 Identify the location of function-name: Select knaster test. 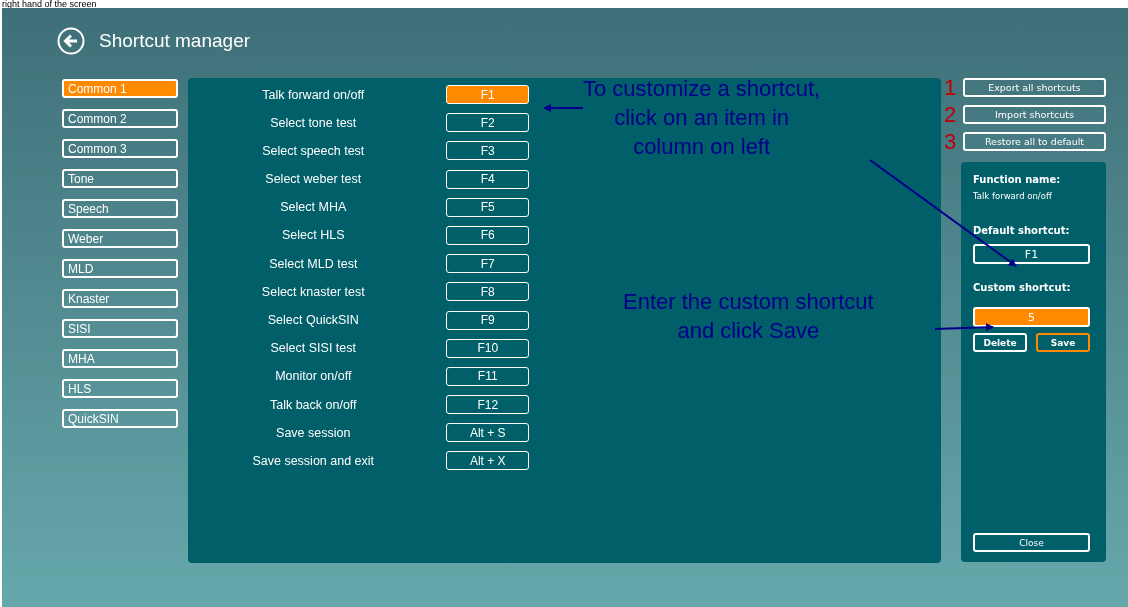
(313, 291).